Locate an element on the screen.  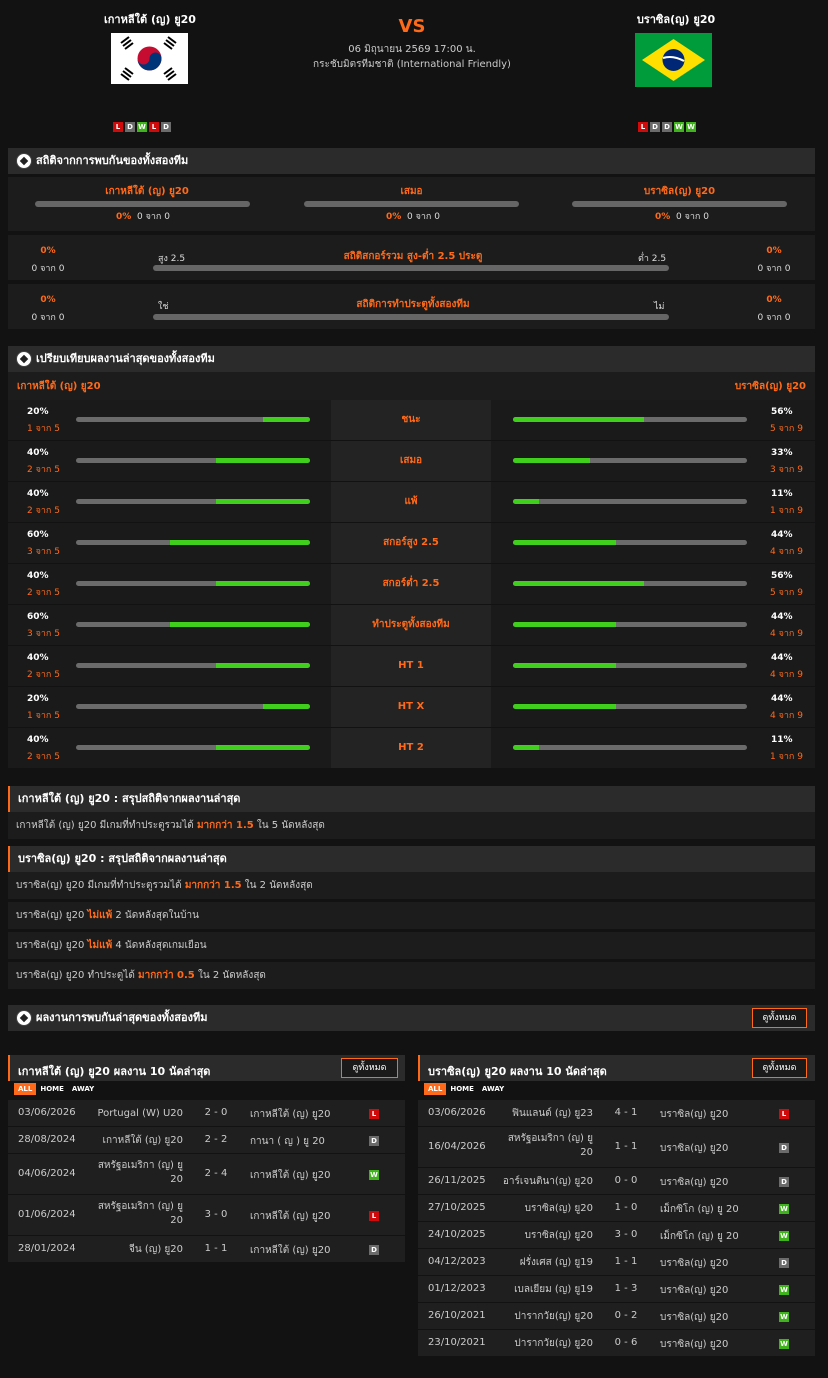
summary-text: เกาหลีใต้ (ญ) ยู20 มีเกมที่ทำประตูรวมได้ is located at coordinates (106, 825).